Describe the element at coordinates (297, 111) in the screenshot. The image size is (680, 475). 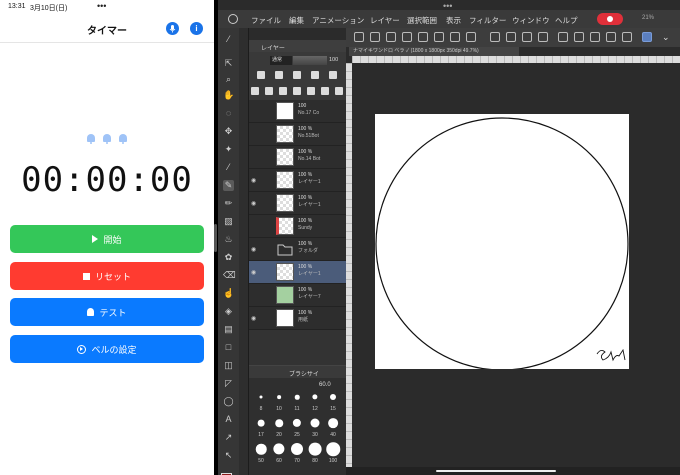
I see `layer-row: 100 No.17 Co` at that location.